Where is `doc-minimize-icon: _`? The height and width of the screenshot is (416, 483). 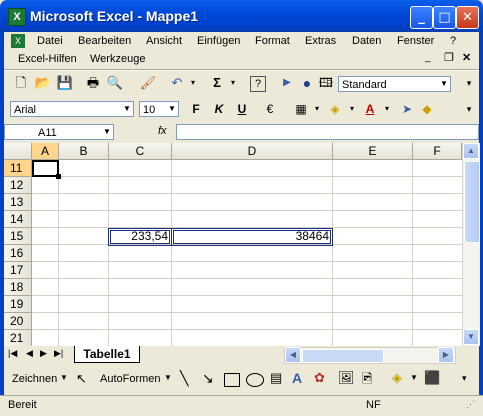
doc-minimize-icon: _ is located at coordinates (428, 57).